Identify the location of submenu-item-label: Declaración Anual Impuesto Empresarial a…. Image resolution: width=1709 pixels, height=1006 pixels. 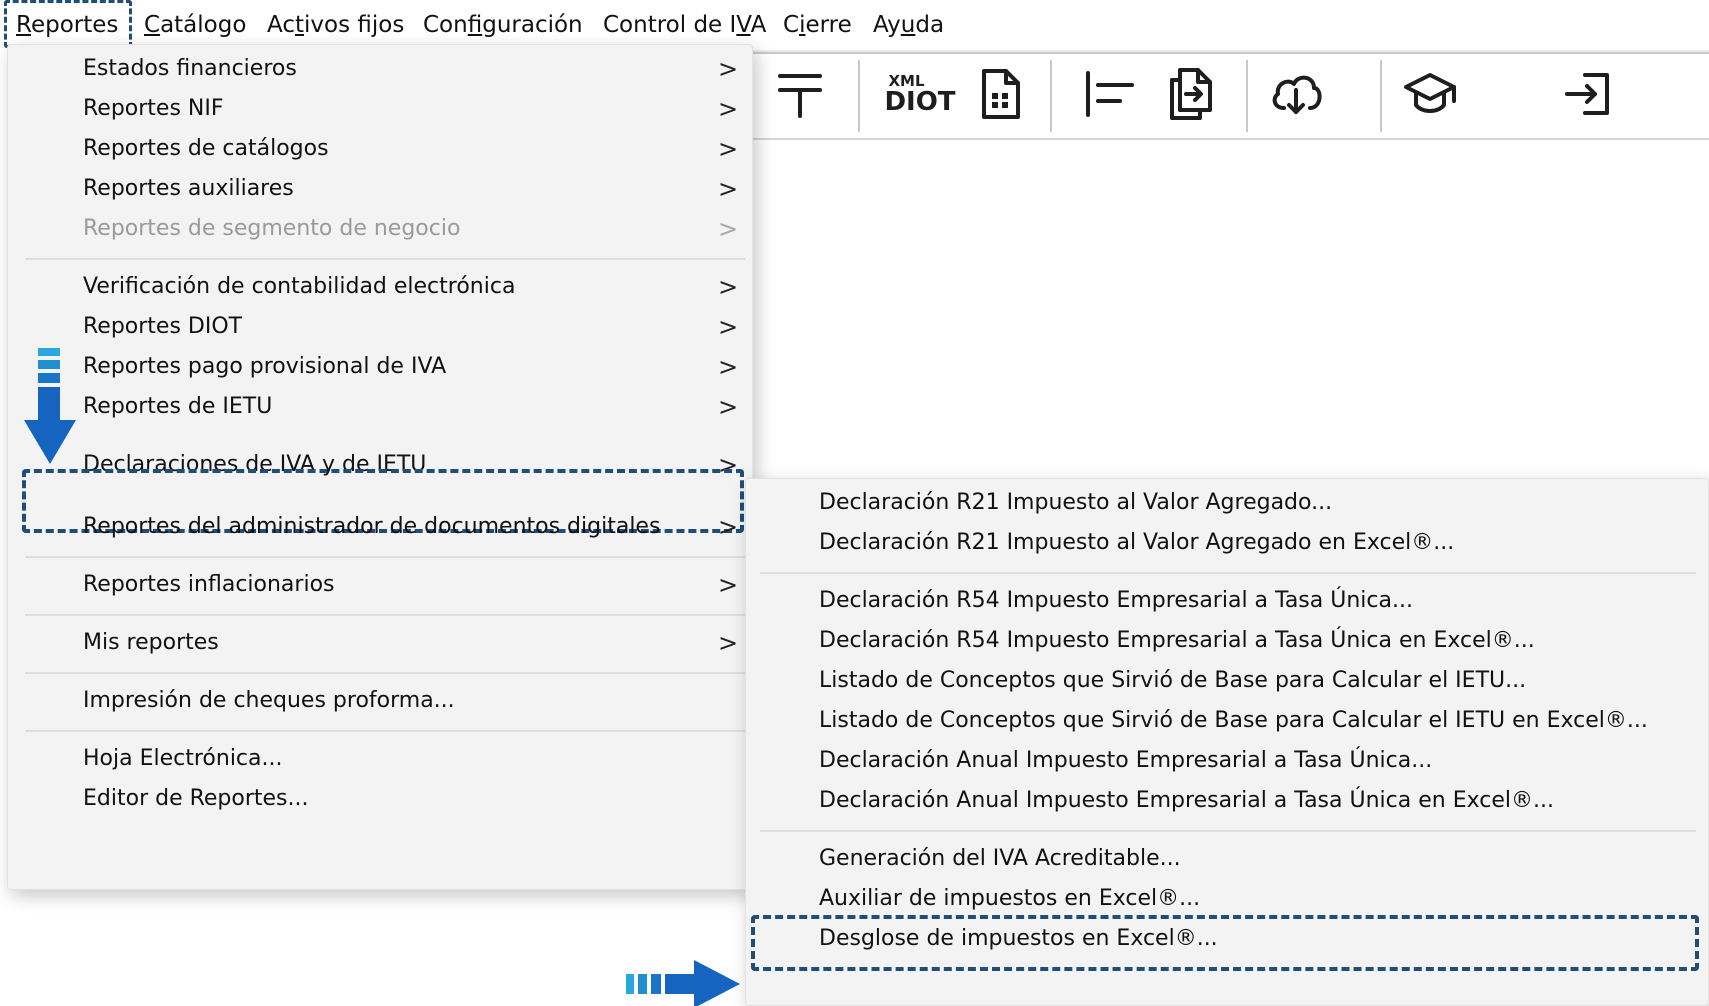
(1186, 800).